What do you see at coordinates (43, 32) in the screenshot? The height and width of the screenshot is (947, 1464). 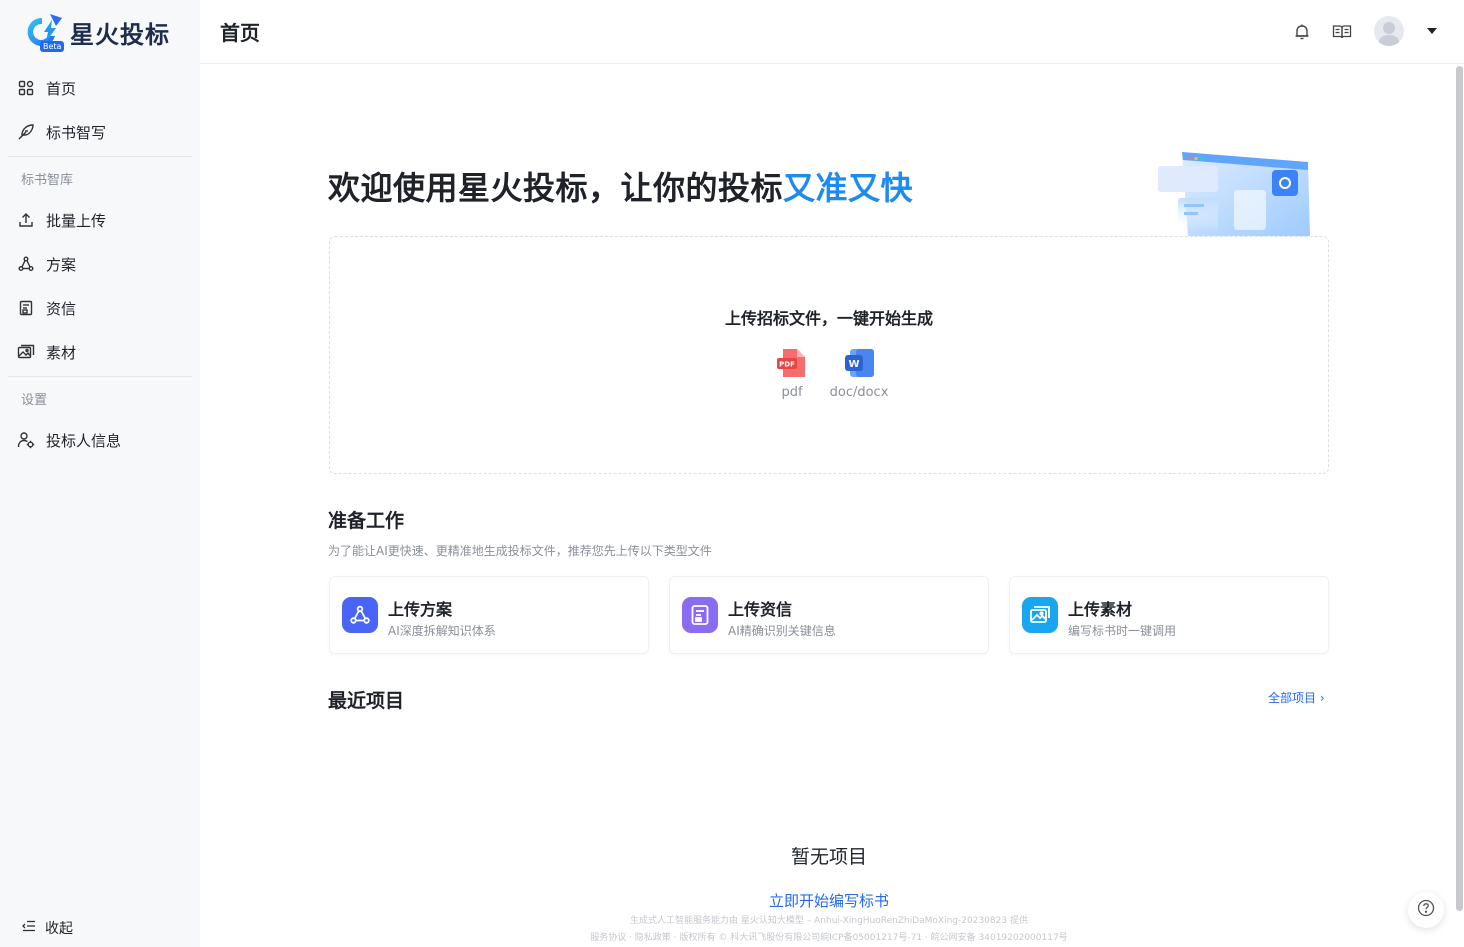 I see `logo-mark-icon: Beta` at bounding box center [43, 32].